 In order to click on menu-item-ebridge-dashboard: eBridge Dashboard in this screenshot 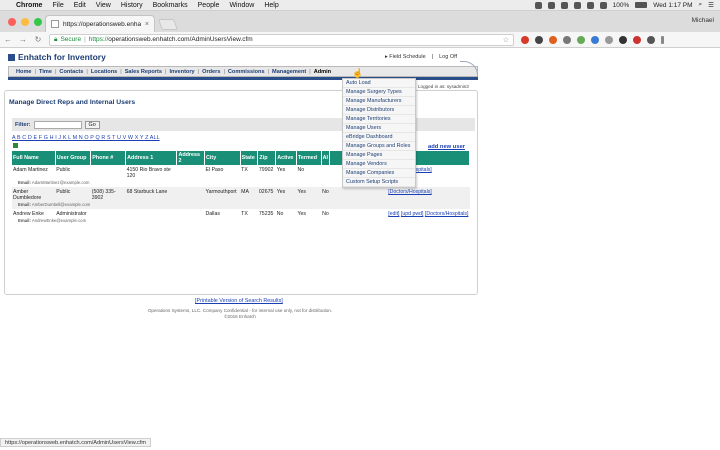, I will do `click(379, 137)`.